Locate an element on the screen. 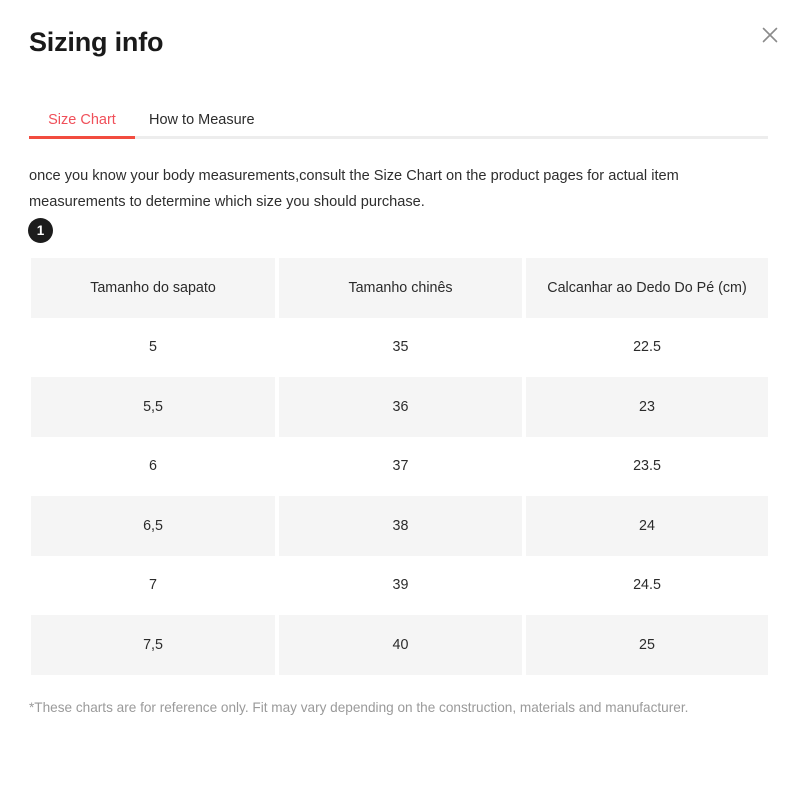 This screenshot has height=800, width=800. table-row: 6 37 23.5 is located at coordinates (399, 466).